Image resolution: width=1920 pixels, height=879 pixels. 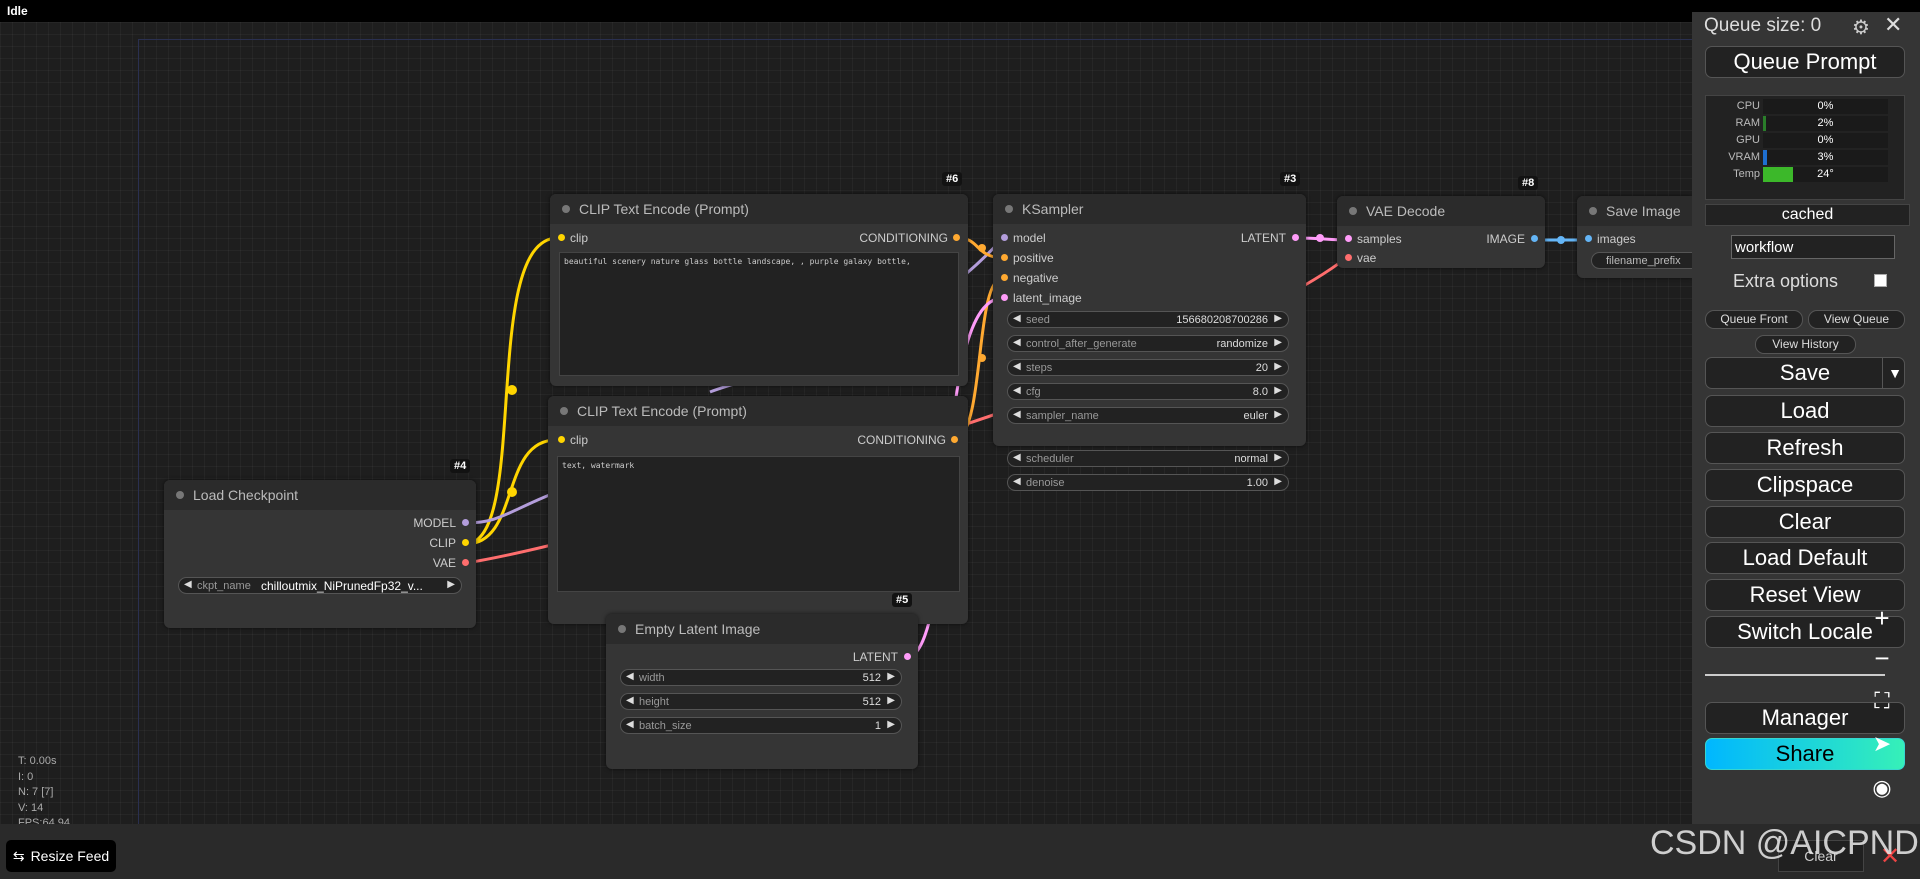 What do you see at coordinates (1805, 373) in the screenshot?
I see `save-button: Save ▼` at bounding box center [1805, 373].